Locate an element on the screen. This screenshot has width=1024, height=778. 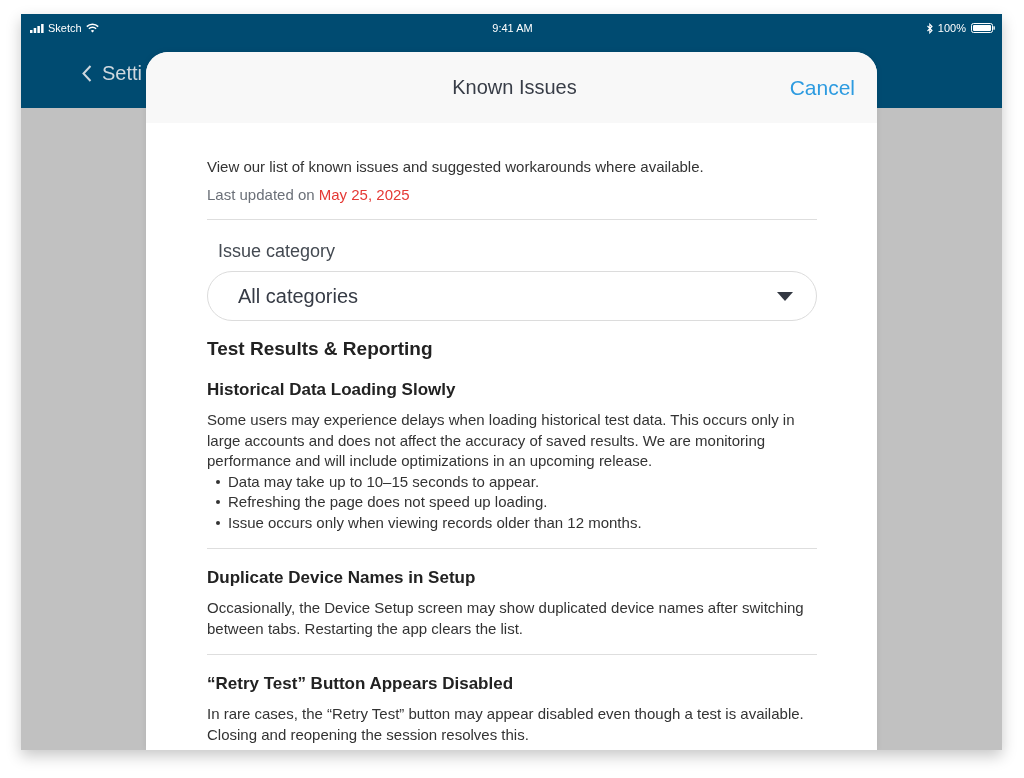
battery-percent: 100% is located at coordinates (951, 28).